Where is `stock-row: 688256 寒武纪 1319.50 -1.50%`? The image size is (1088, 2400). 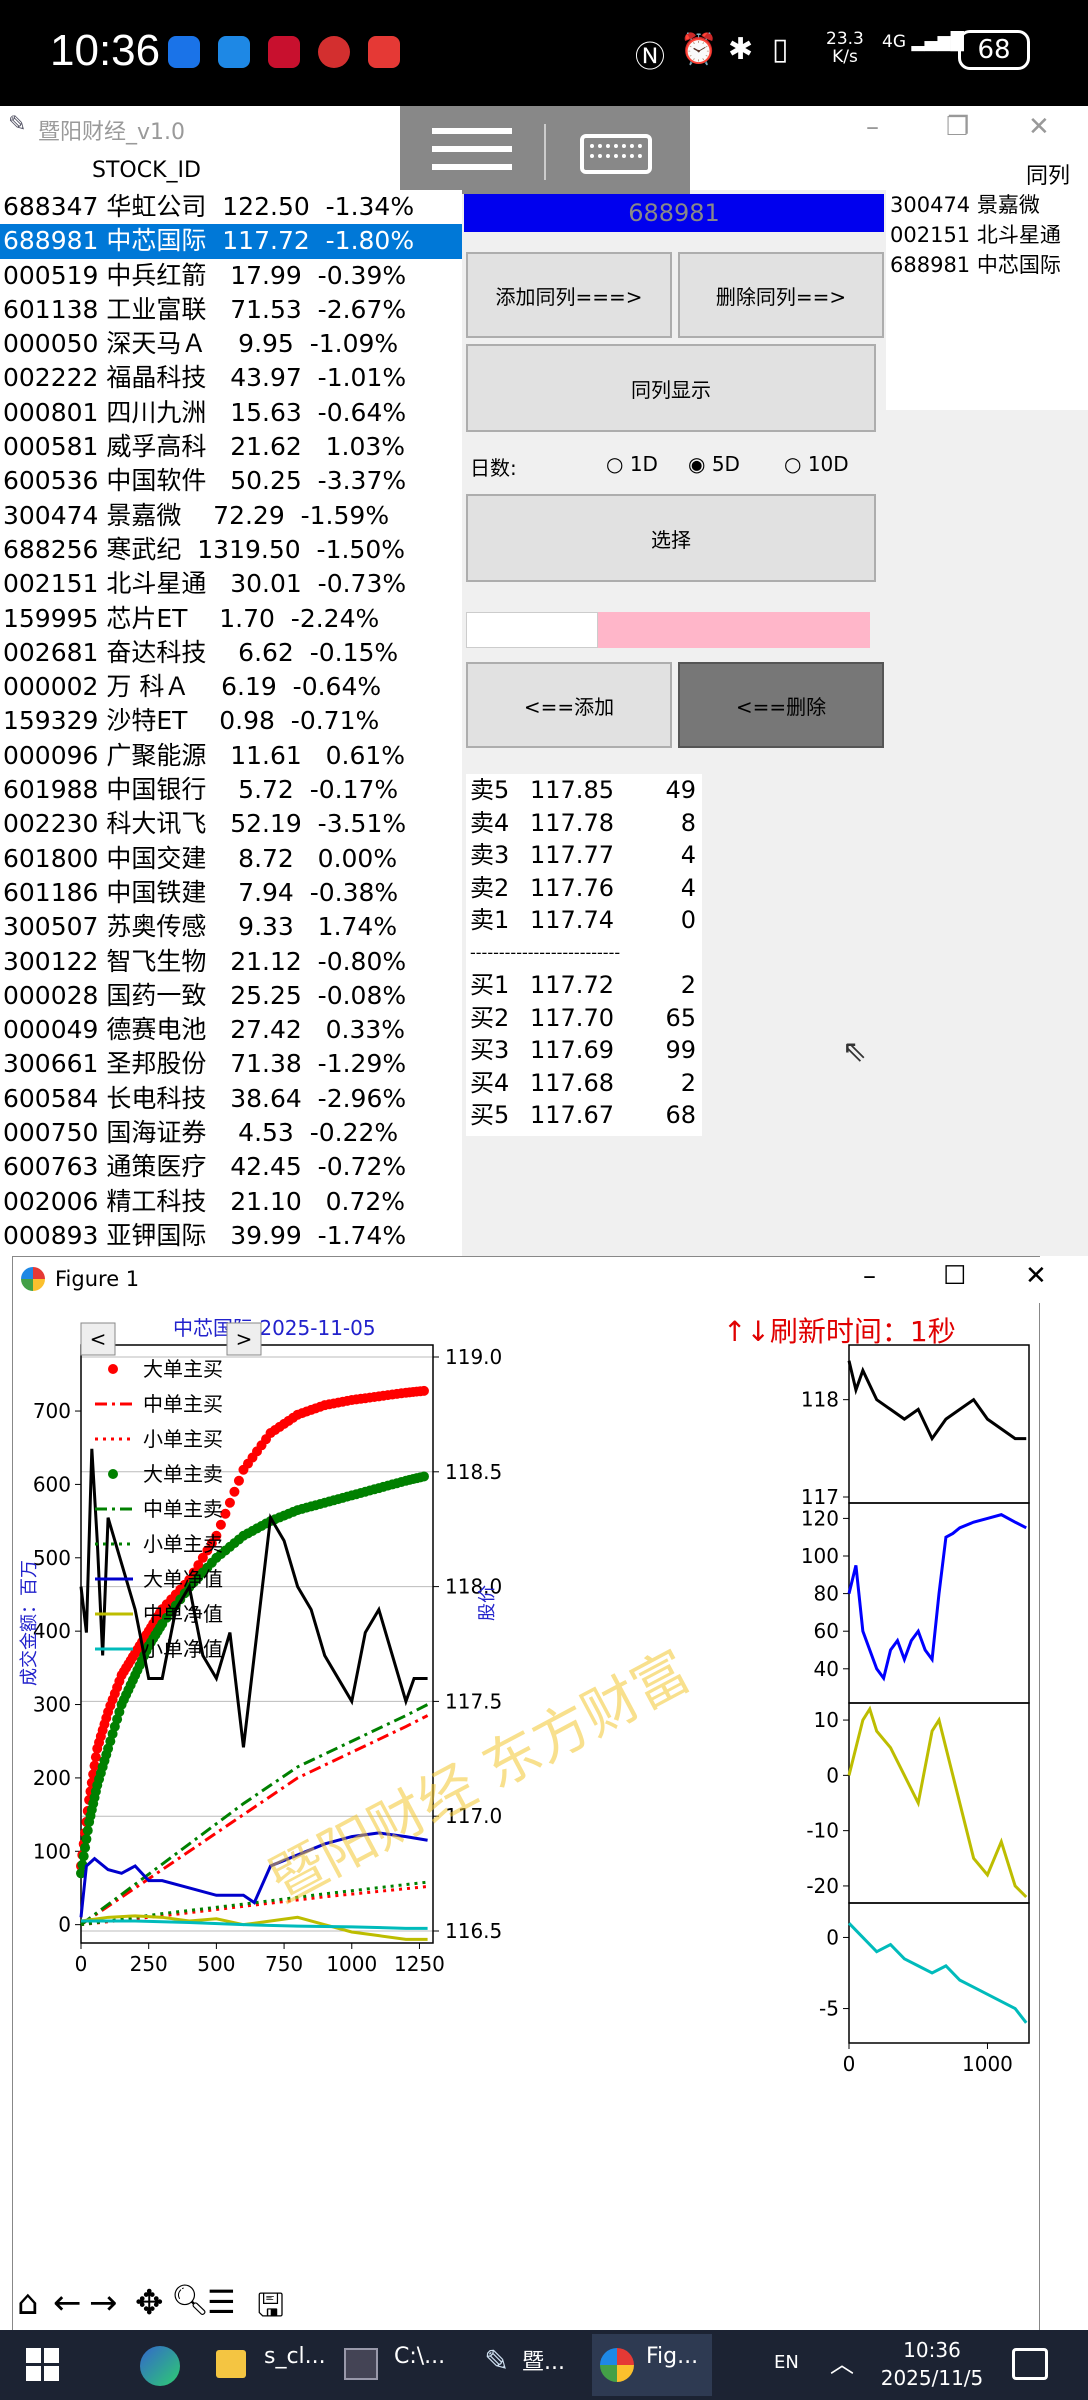
stock-row: 688256 寒武纪 1319.50 -1.50% is located at coordinates (231, 550).